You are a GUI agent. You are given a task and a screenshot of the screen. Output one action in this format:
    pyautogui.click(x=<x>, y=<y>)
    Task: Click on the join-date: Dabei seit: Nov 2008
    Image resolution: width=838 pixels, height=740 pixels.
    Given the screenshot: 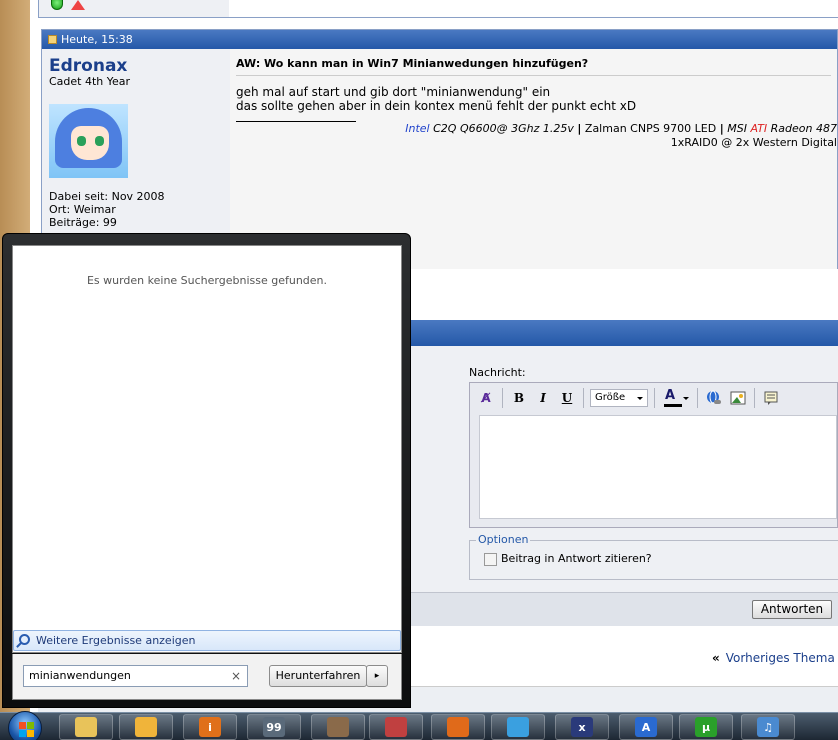 What is the action you would take?
    pyautogui.click(x=107, y=196)
    